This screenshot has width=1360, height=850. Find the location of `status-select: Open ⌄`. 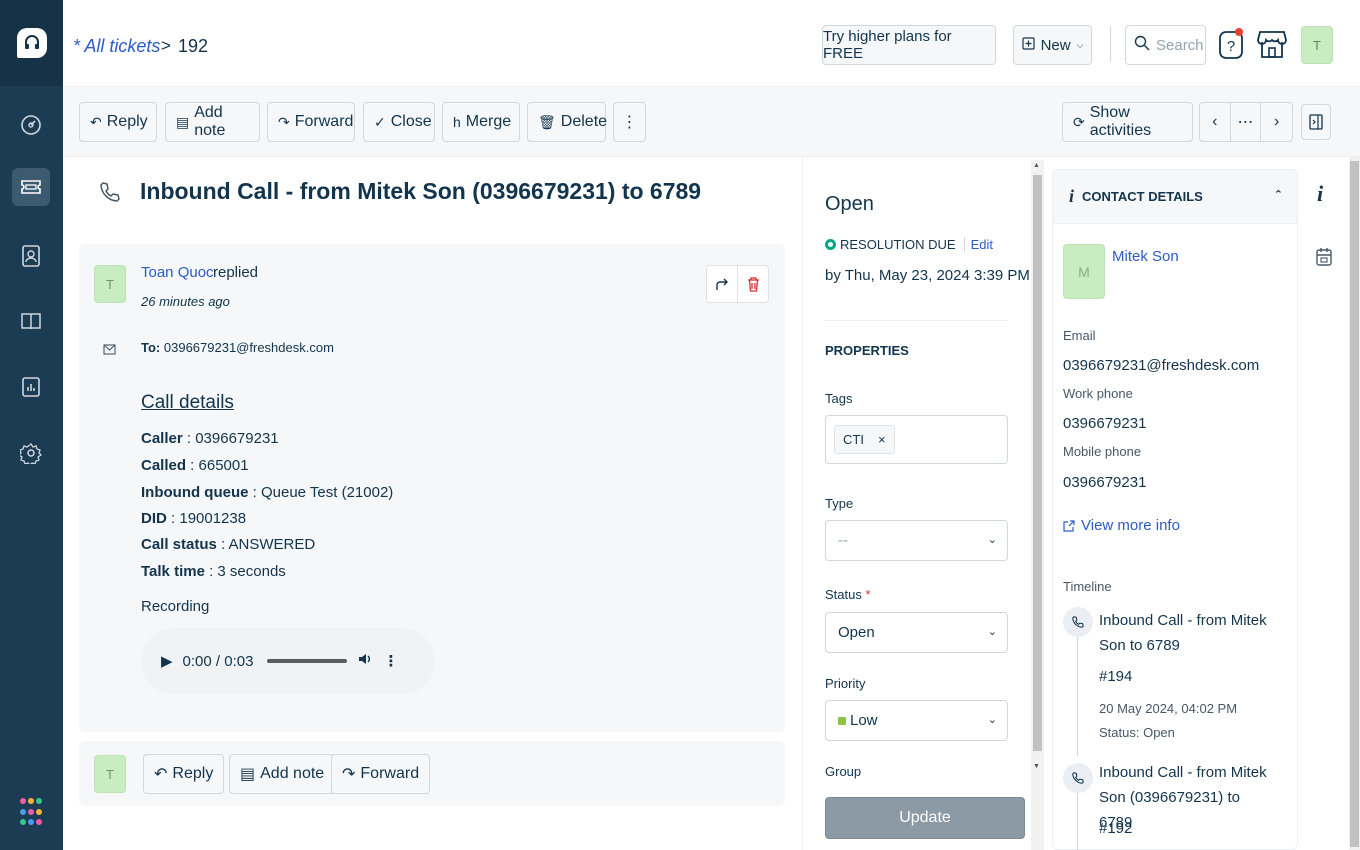

status-select: Open ⌄ is located at coordinates (916, 632).